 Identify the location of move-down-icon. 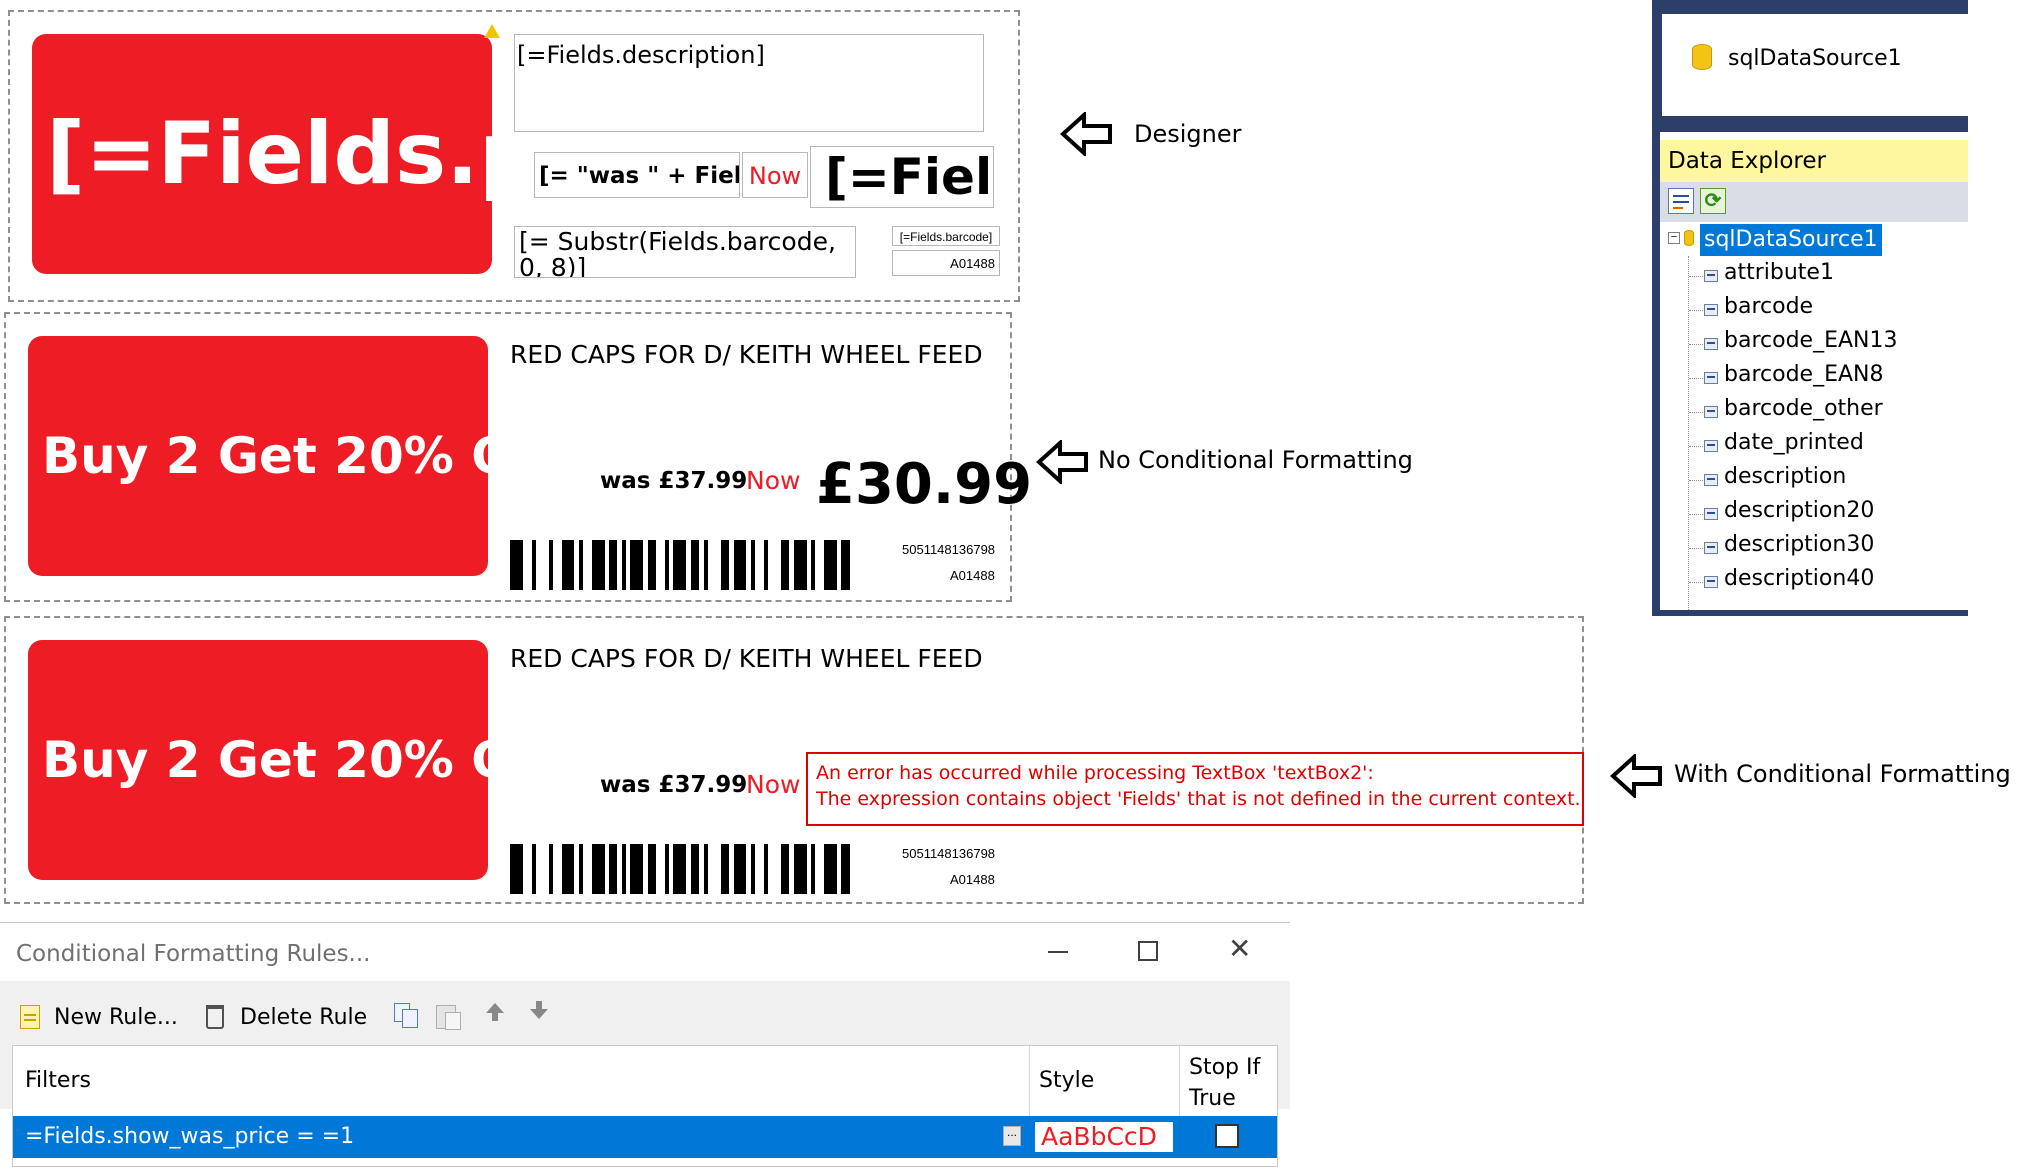
(539, 1014).